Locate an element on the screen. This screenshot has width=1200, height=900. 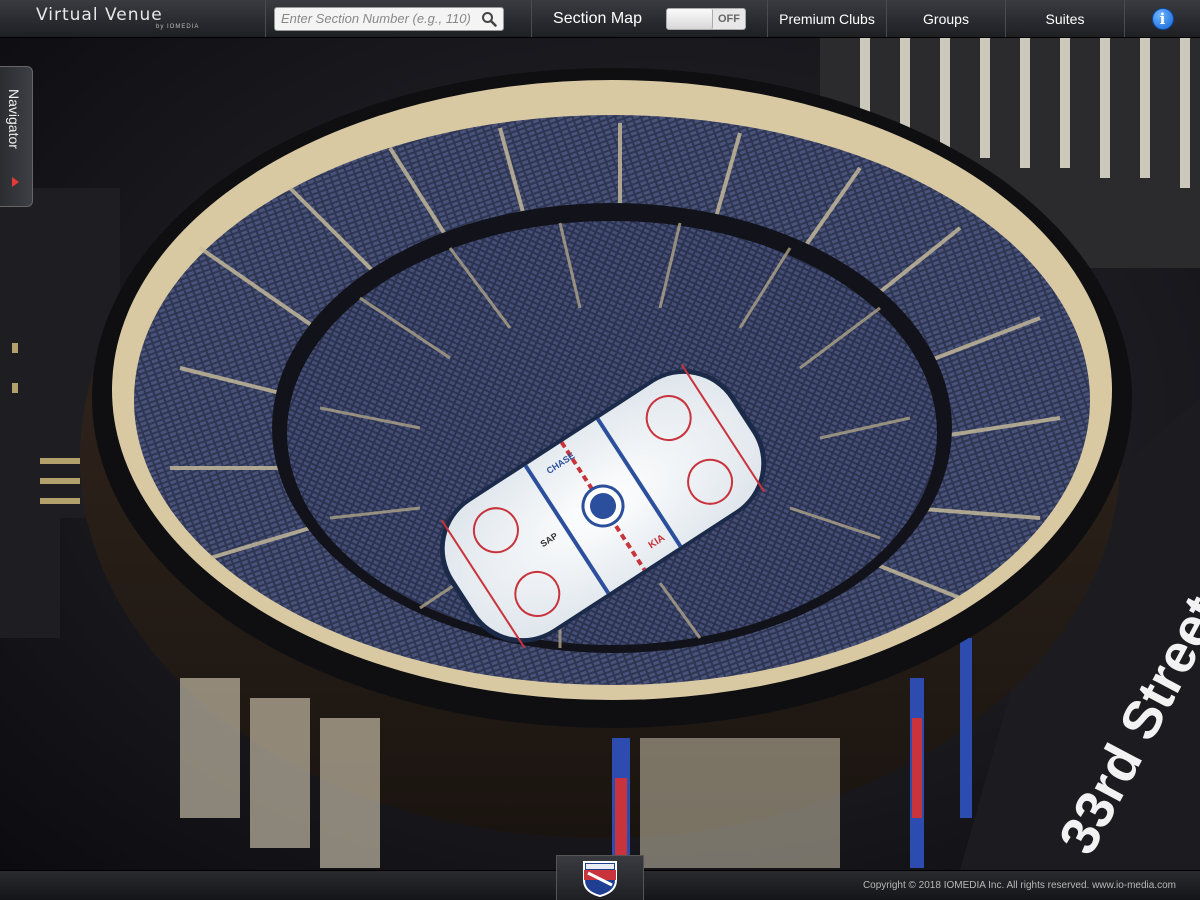
search-box is located at coordinates (389, 18).